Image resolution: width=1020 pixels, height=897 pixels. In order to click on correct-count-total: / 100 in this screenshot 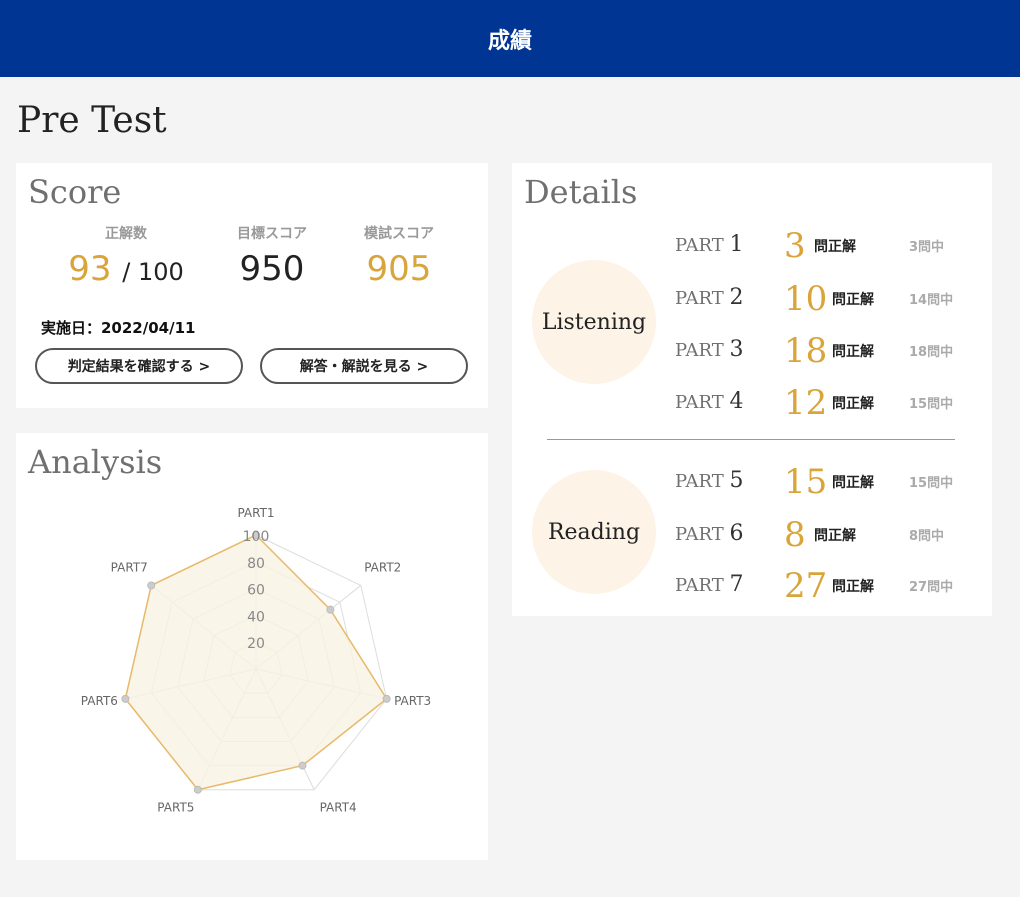, I will do `click(153, 272)`.